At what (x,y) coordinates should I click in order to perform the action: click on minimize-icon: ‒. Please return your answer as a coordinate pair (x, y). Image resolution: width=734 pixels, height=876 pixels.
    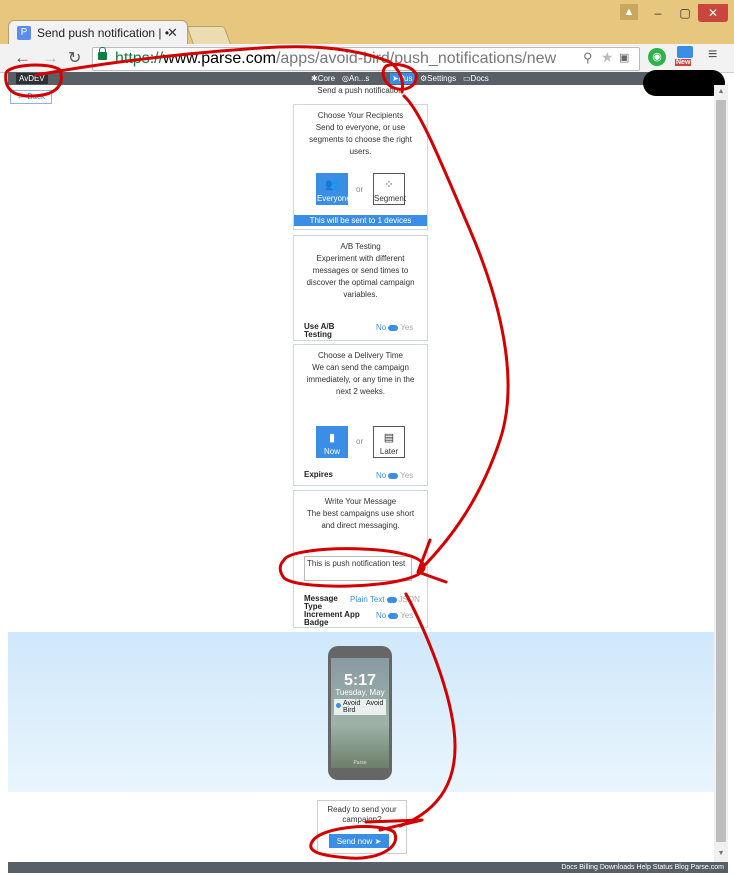
    Looking at the image, I should click on (658, 13).